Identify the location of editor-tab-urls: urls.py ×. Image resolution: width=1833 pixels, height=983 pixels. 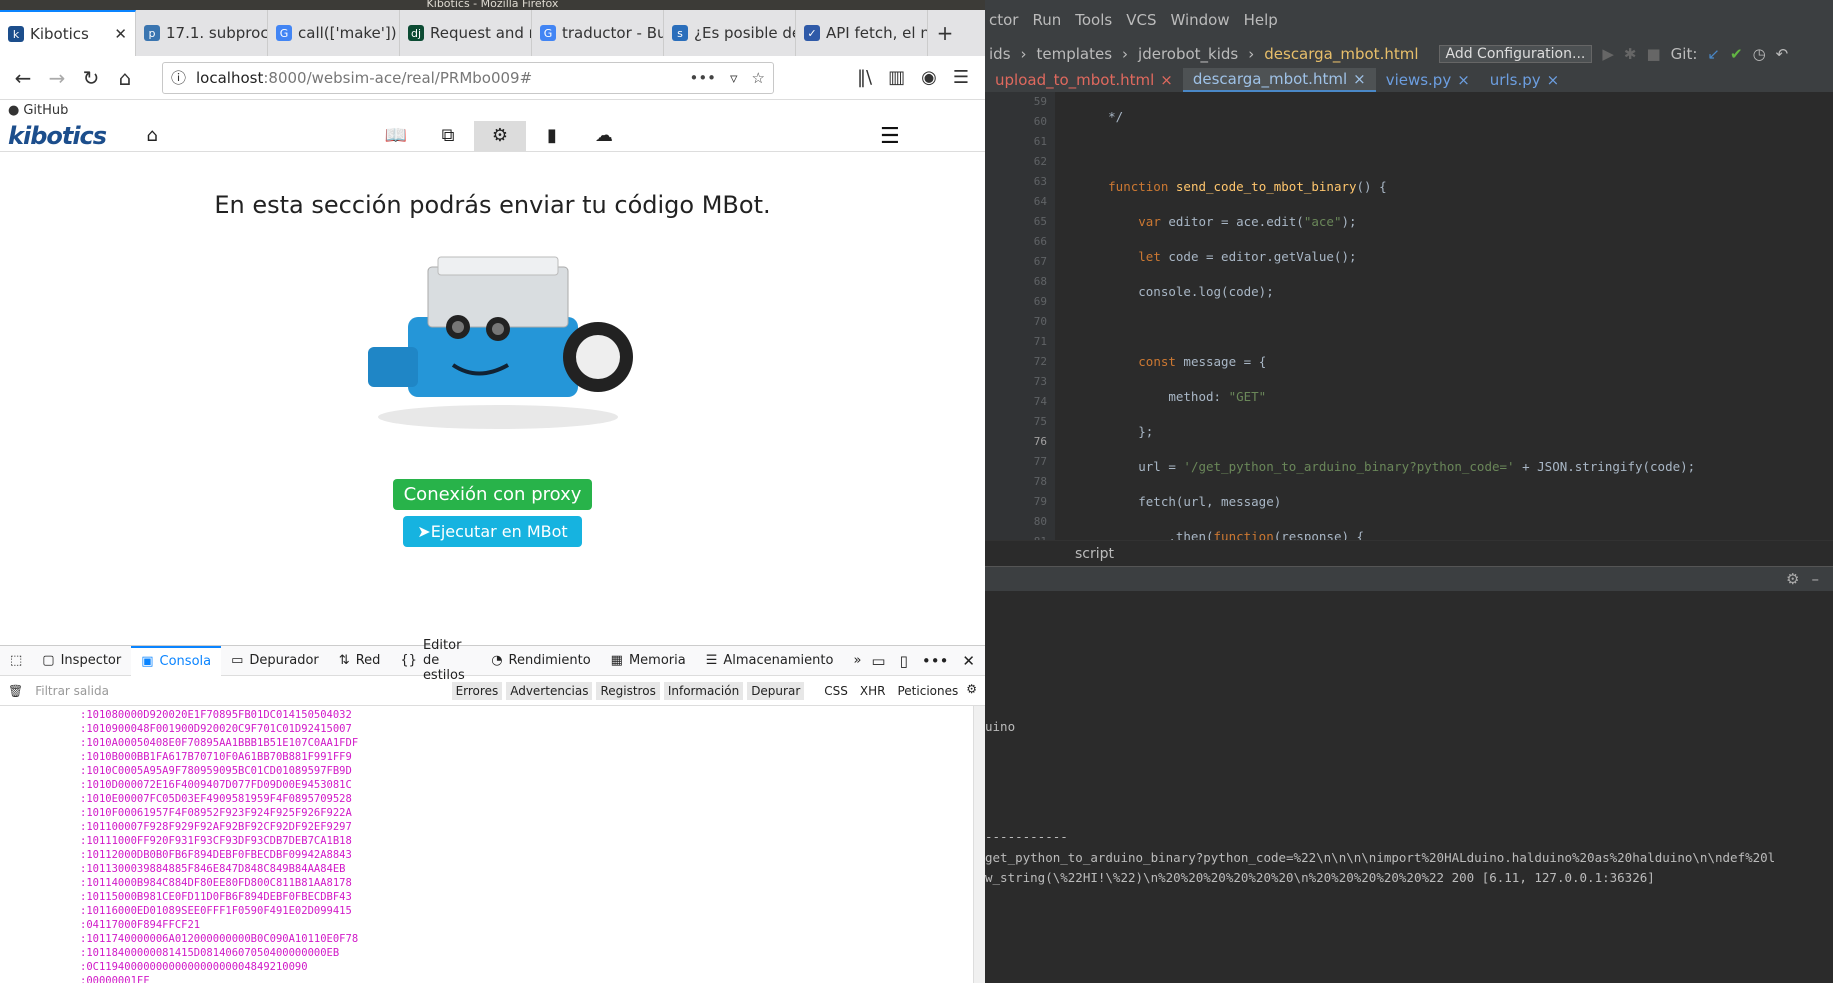
(1524, 80).